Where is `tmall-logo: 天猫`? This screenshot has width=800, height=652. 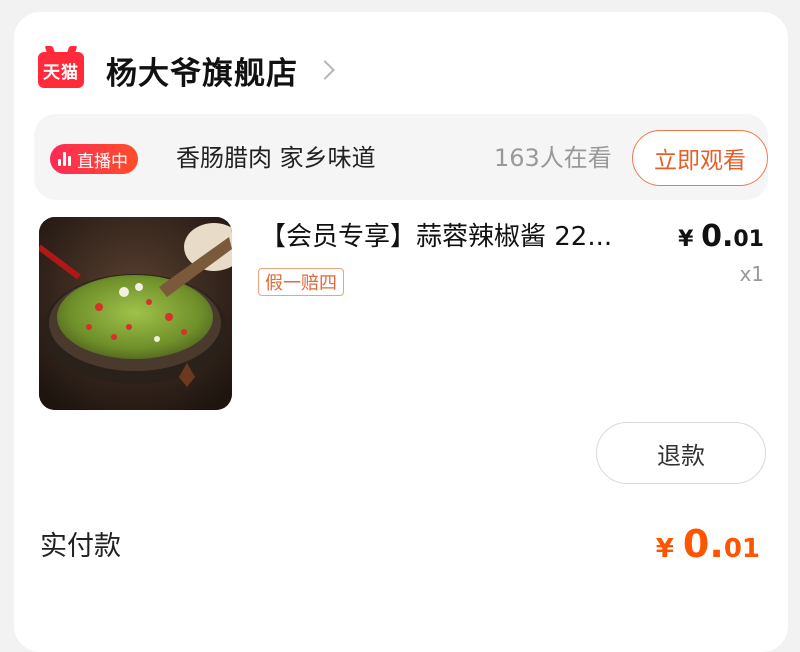 tmall-logo: 天猫 is located at coordinates (61, 70).